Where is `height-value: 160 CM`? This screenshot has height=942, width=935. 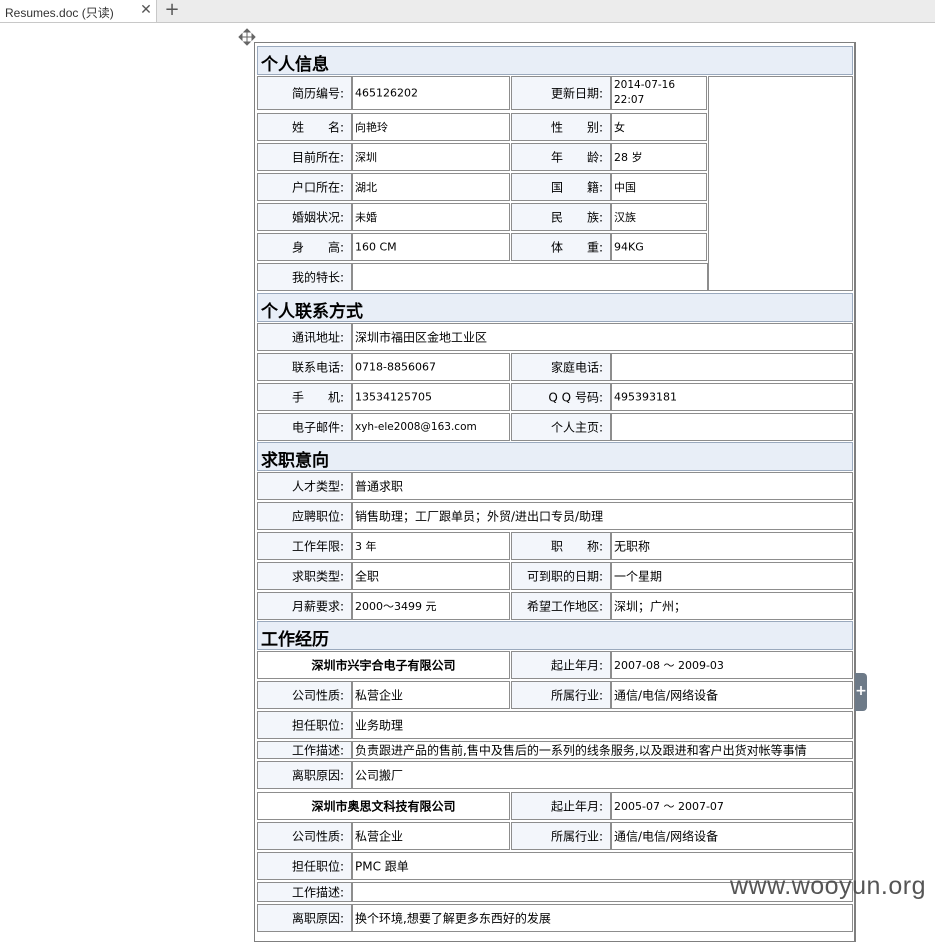
height-value: 160 CM is located at coordinates (431, 247).